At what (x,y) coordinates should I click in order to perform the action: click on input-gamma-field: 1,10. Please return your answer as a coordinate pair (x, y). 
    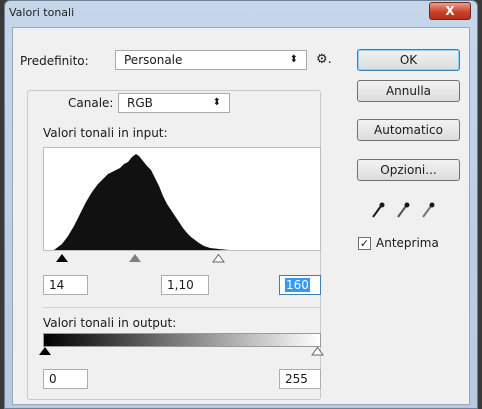
    Looking at the image, I should click on (185, 285).